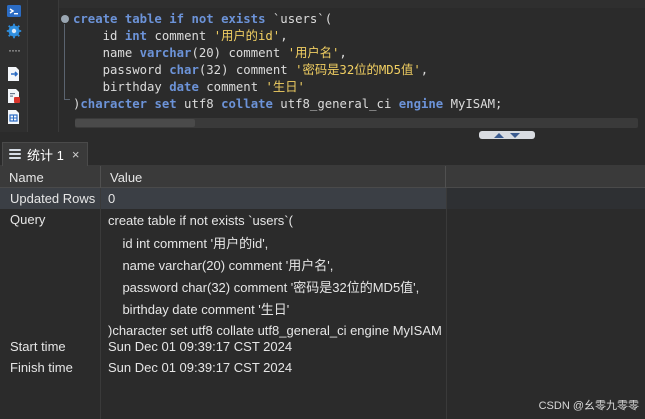 The height and width of the screenshot is (419, 645). I want to click on code-token: birthday, so click(121, 87).